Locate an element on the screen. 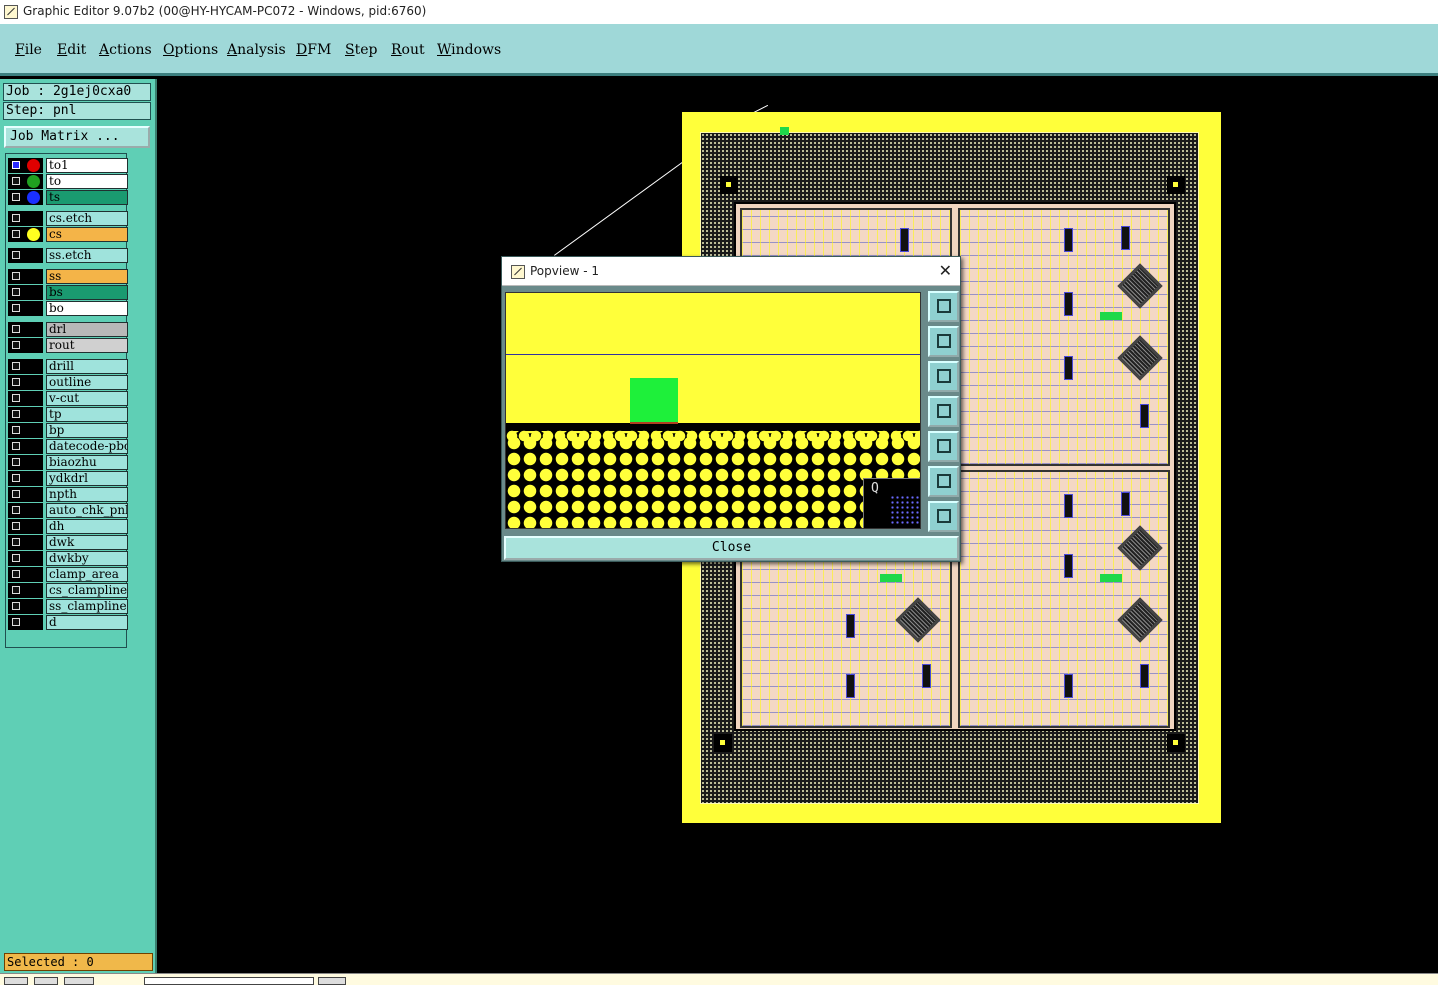  layer-row: dwkby is located at coordinates (67, 559).